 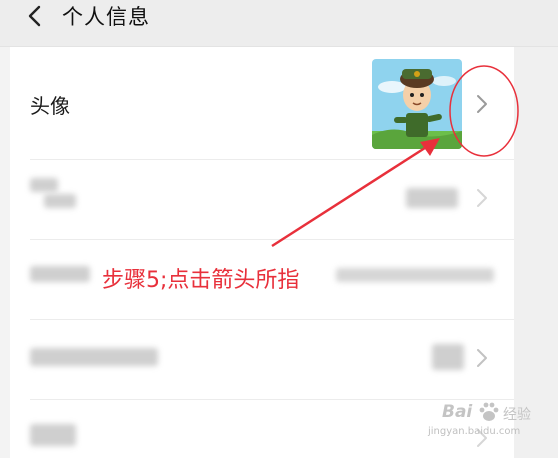 What do you see at coordinates (36, 16) in the screenshot?
I see `chevron-left-icon` at bounding box center [36, 16].